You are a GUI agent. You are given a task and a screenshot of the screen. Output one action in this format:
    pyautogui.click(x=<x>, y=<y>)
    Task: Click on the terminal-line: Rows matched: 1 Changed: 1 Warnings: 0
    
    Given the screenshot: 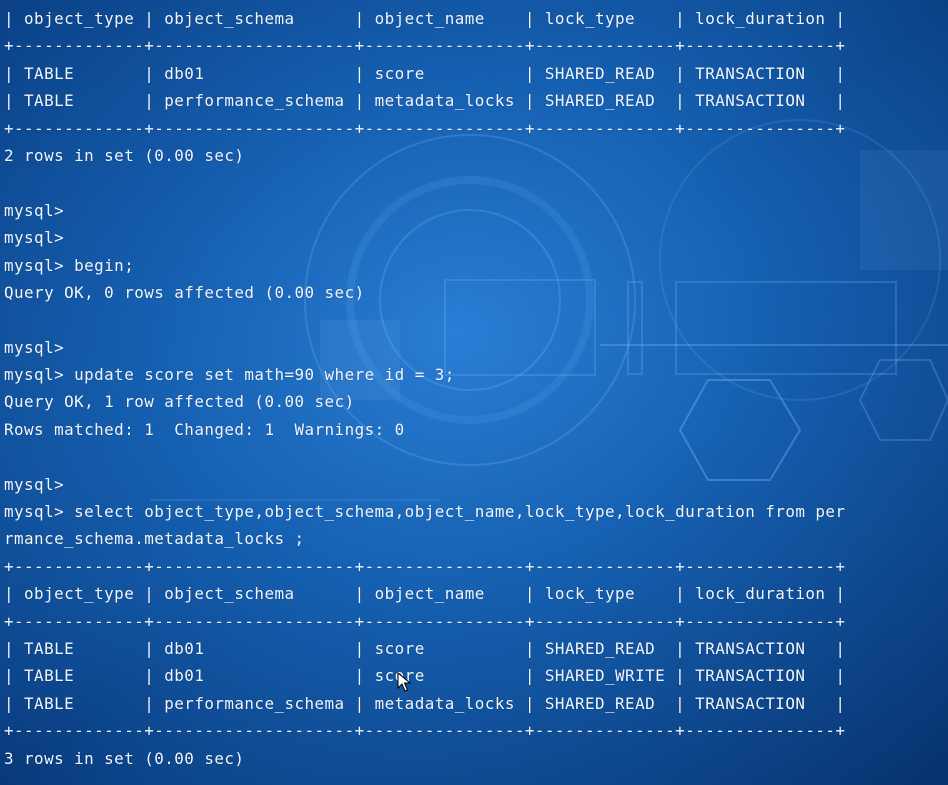 What is the action you would take?
    pyautogui.click(x=204, y=429)
    